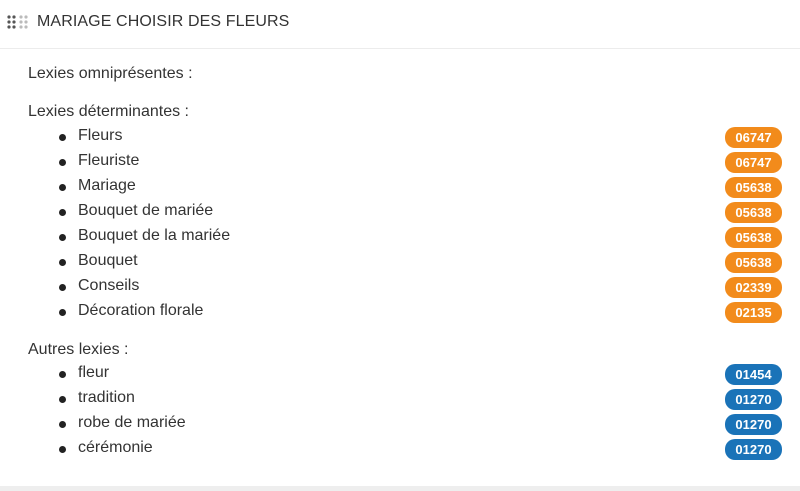 The width and height of the screenshot is (800, 491). What do you see at coordinates (110, 73) in the screenshot?
I see `omnipresent-label: Lexies omniprésentes :` at bounding box center [110, 73].